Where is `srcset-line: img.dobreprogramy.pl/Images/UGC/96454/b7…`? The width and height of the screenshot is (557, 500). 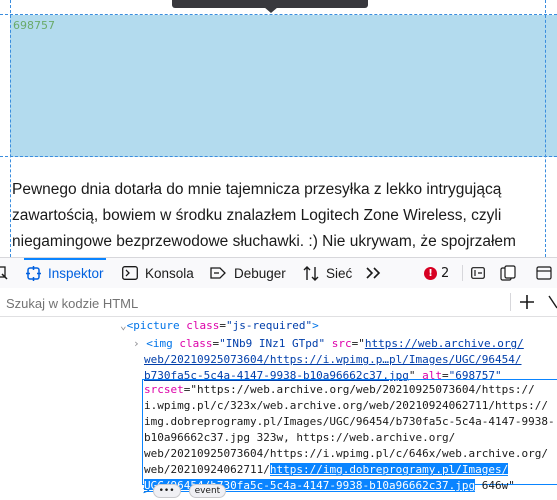
srcset-line: img.dobreprogramy.pl/Images/UGC/96454/b7… is located at coordinates (349, 422).